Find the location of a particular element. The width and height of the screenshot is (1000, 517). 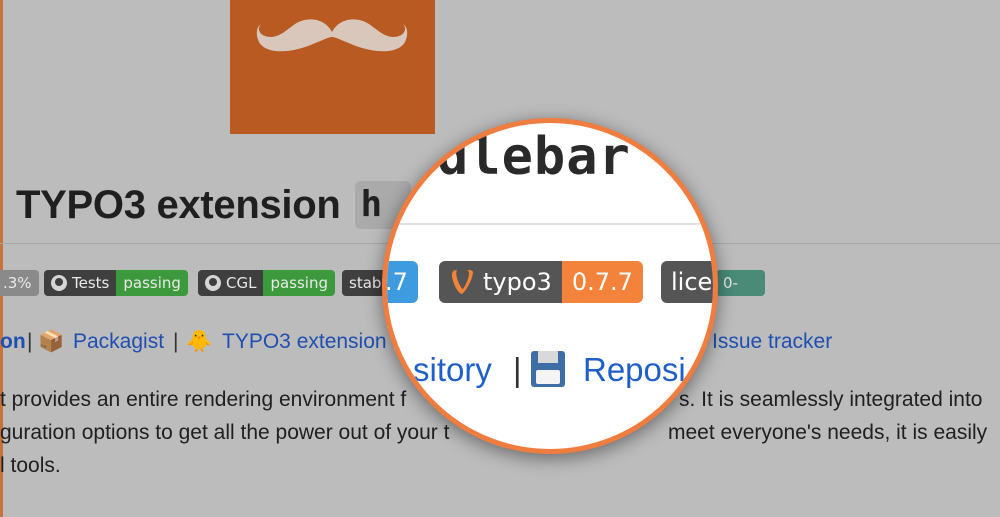

link-packagist: Packagist is located at coordinates (118, 342).